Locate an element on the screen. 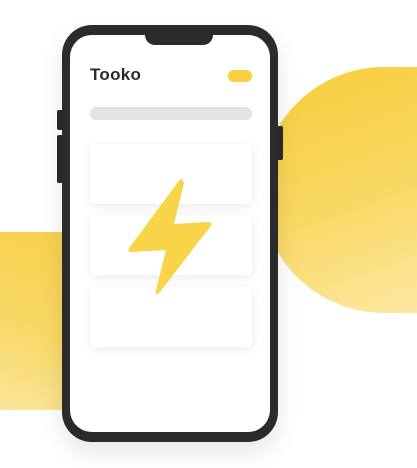 This screenshot has height=468, width=417. search-bar-placeholder is located at coordinates (171, 113).